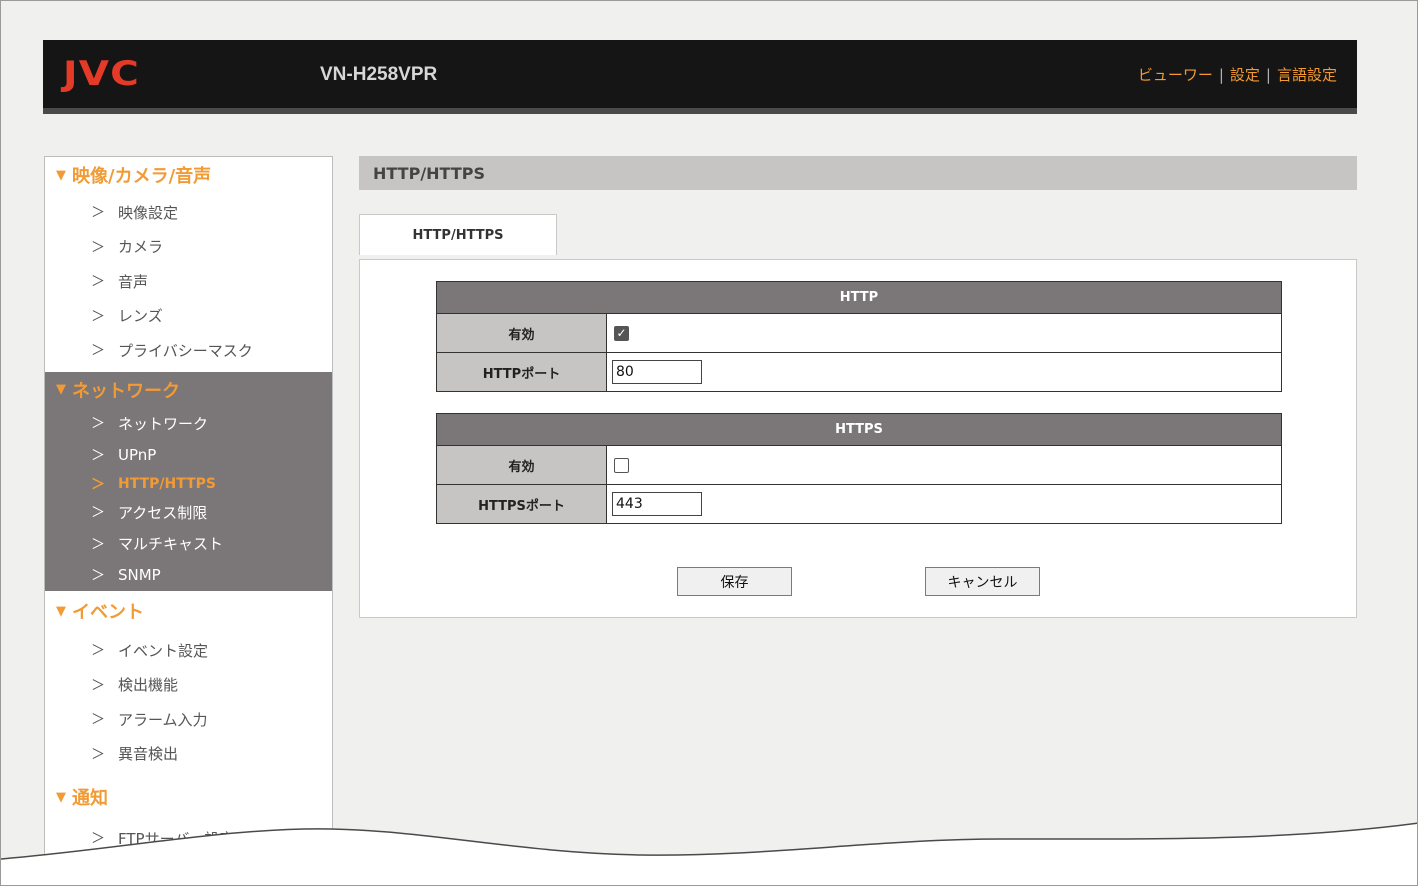 This screenshot has width=1418, height=886. Describe the element at coordinates (188, 390) in the screenshot. I see `sidebar-section-header-network: ▼ ネットワーク` at that location.